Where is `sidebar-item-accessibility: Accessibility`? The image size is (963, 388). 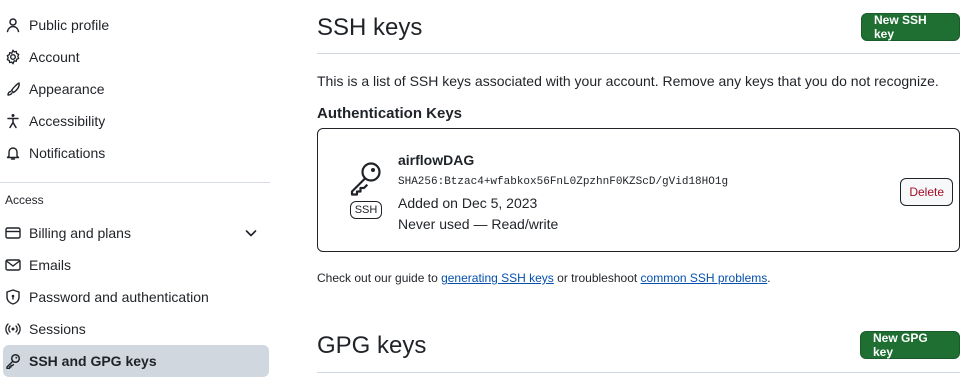 sidebar-item-accessibility: Accessibility is located at coordinates (136, 121).